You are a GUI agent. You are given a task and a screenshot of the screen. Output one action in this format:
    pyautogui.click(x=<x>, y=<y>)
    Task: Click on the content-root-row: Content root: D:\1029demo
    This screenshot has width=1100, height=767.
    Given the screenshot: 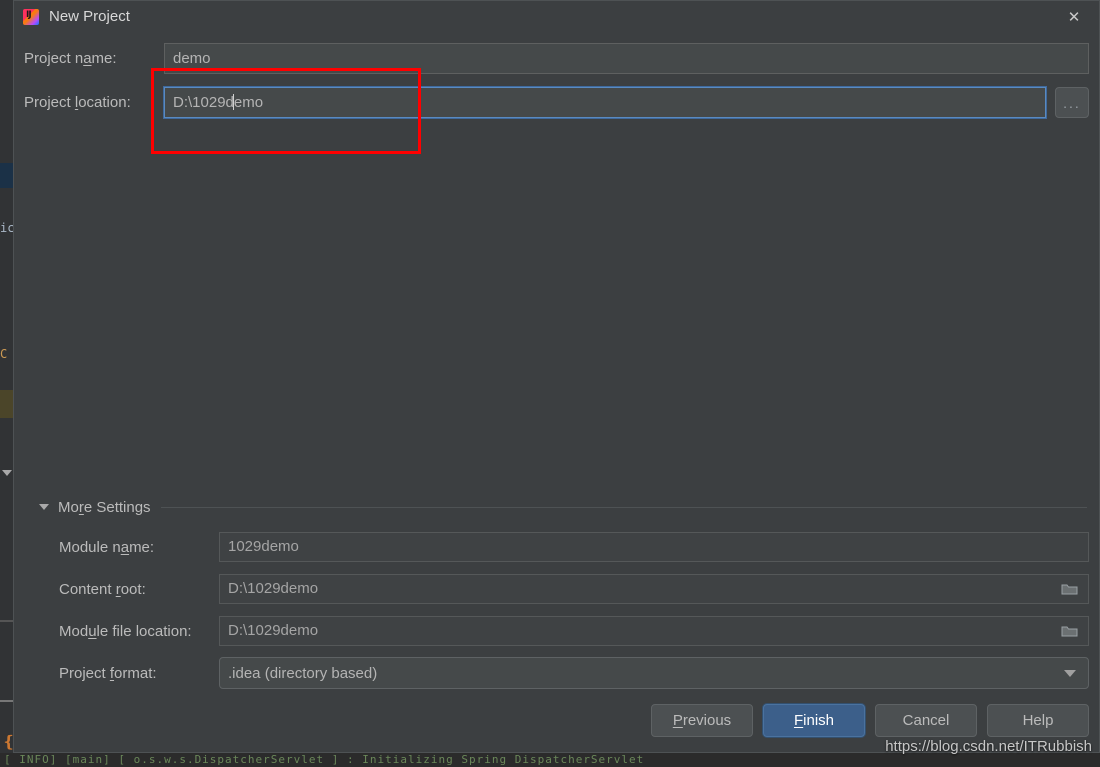 What is the action you would take?
    pyautogui.click(x=556, y=589)
    